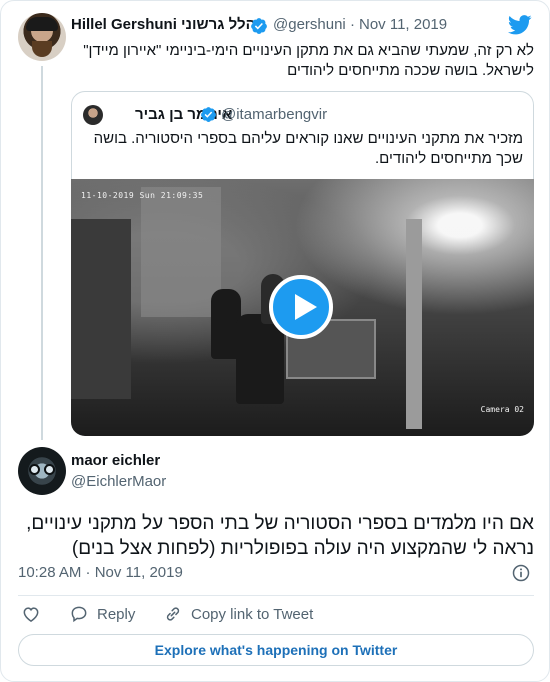 Image resolution: width=550 pixels, height=682 pixels. Describe the element at coordinates (118, 481) in the screenshot. I see `reply-author-handle: @EichlerMaor` at that location.